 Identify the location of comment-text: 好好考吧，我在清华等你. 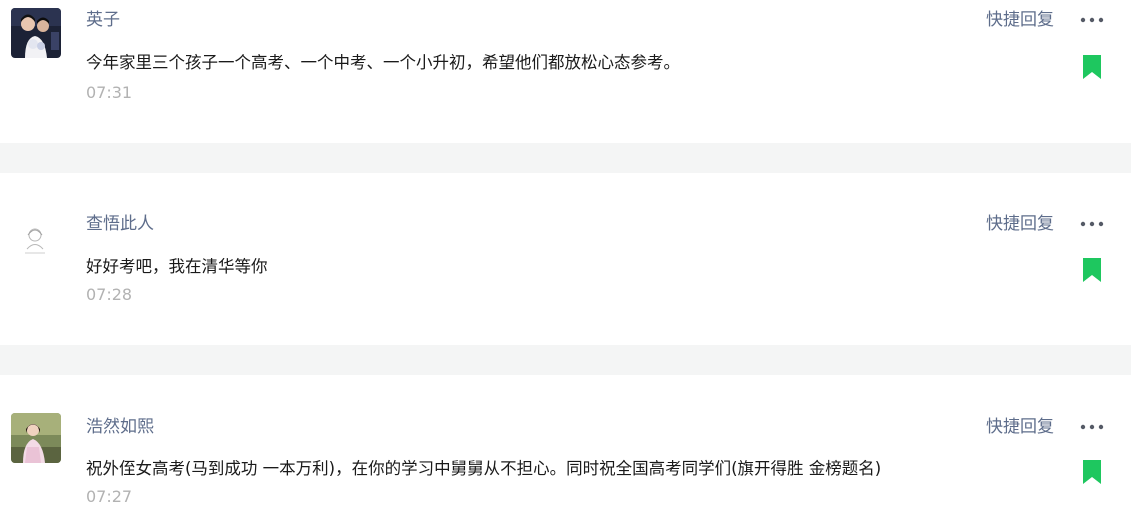
(177, 266).